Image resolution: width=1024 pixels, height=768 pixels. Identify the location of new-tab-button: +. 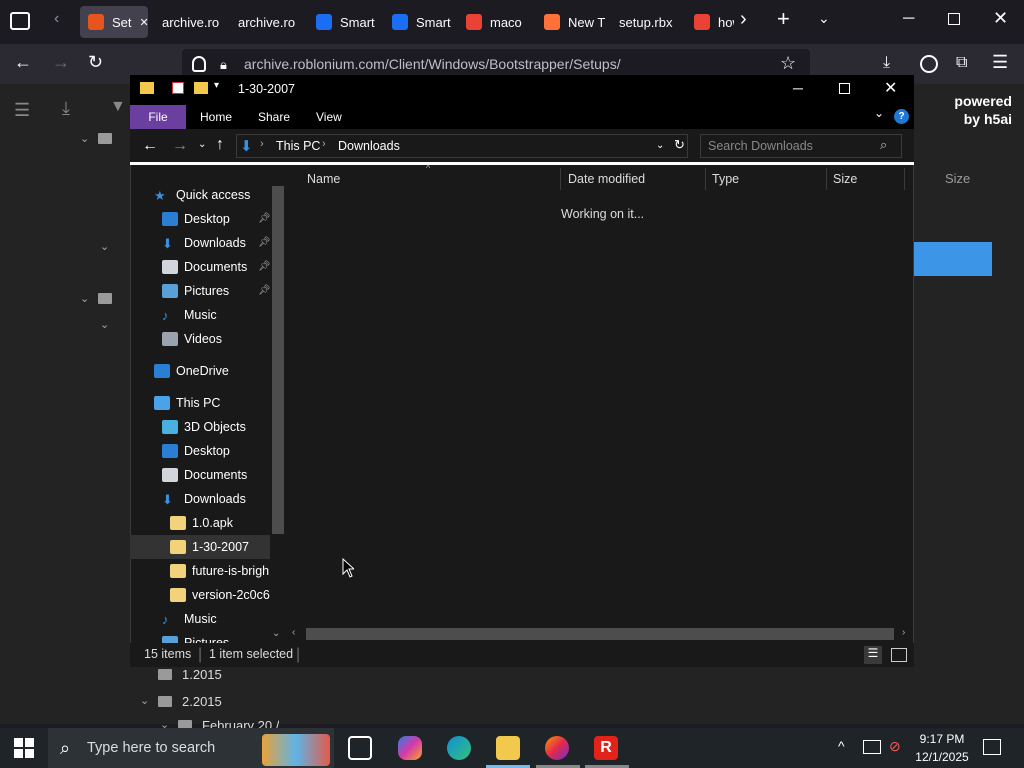
(783, 19).